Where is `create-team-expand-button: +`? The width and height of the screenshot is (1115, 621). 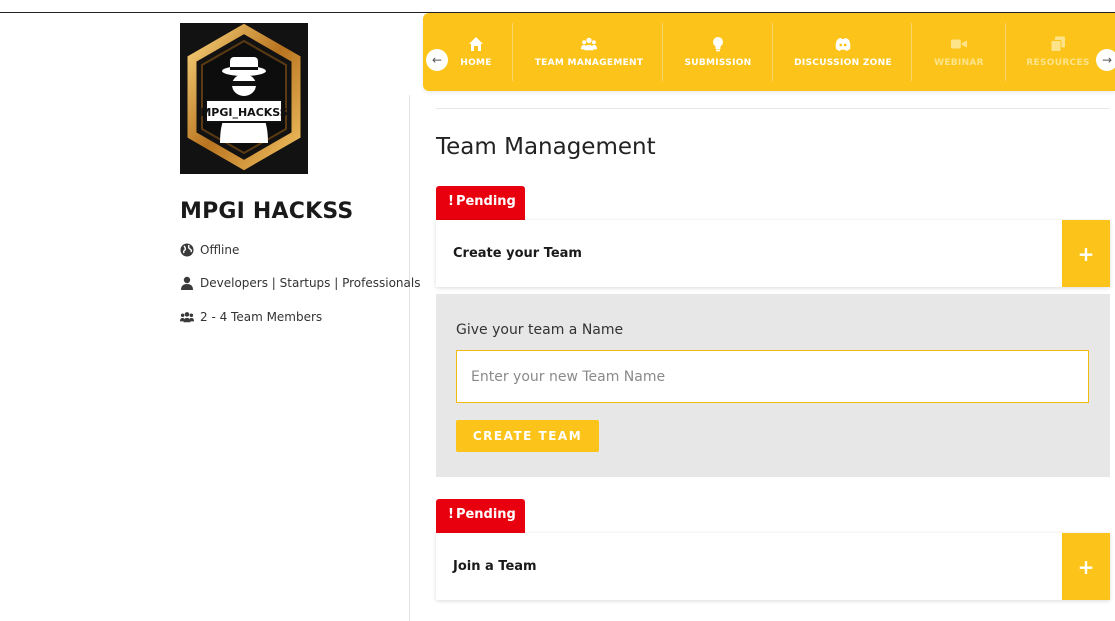 create-team-expand-button: + is located at coordinates (1086, 253).